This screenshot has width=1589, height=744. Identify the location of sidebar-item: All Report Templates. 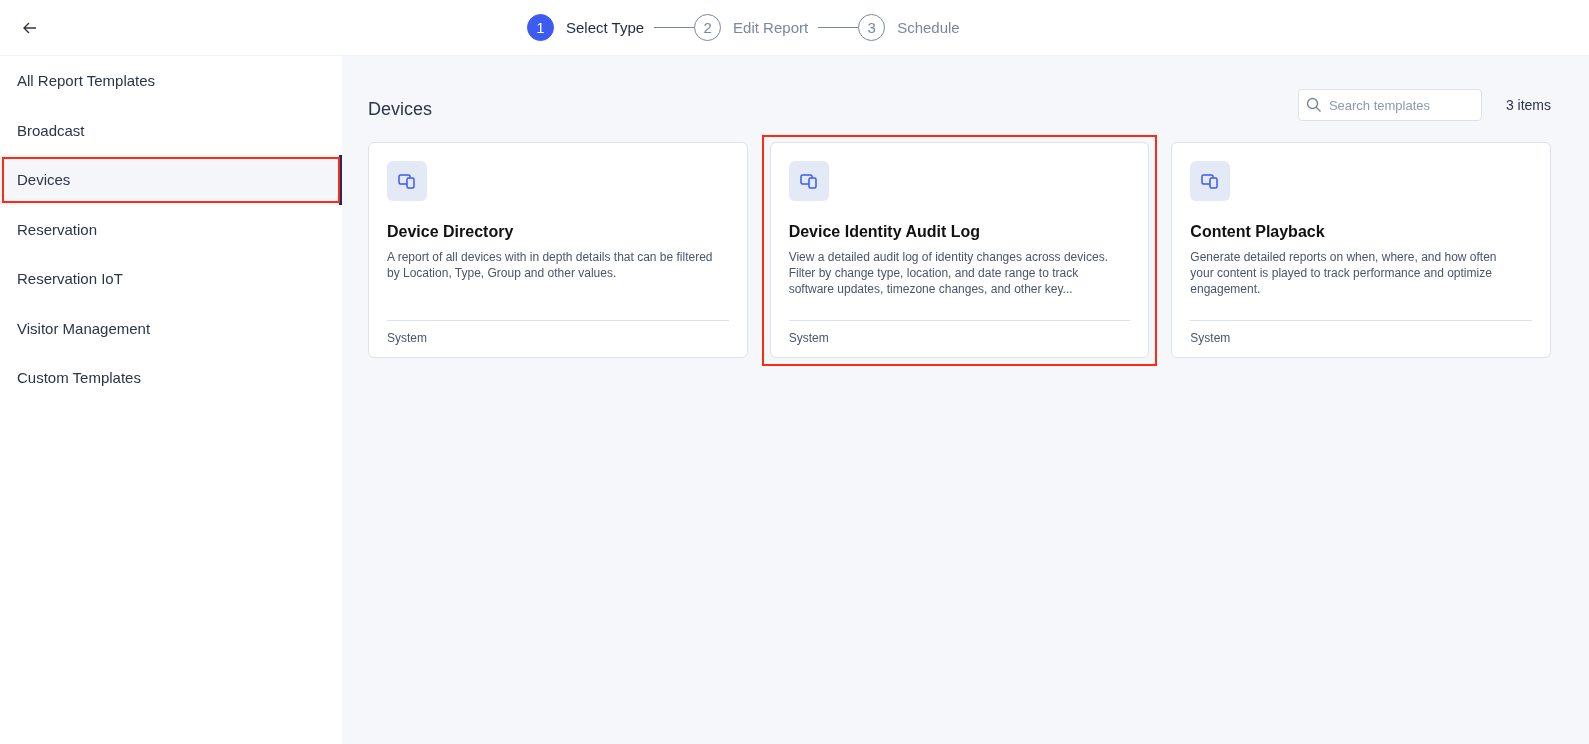
(171, 81).